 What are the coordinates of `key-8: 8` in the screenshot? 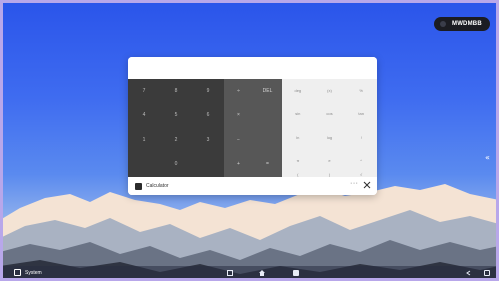 It's located at (176, 91).